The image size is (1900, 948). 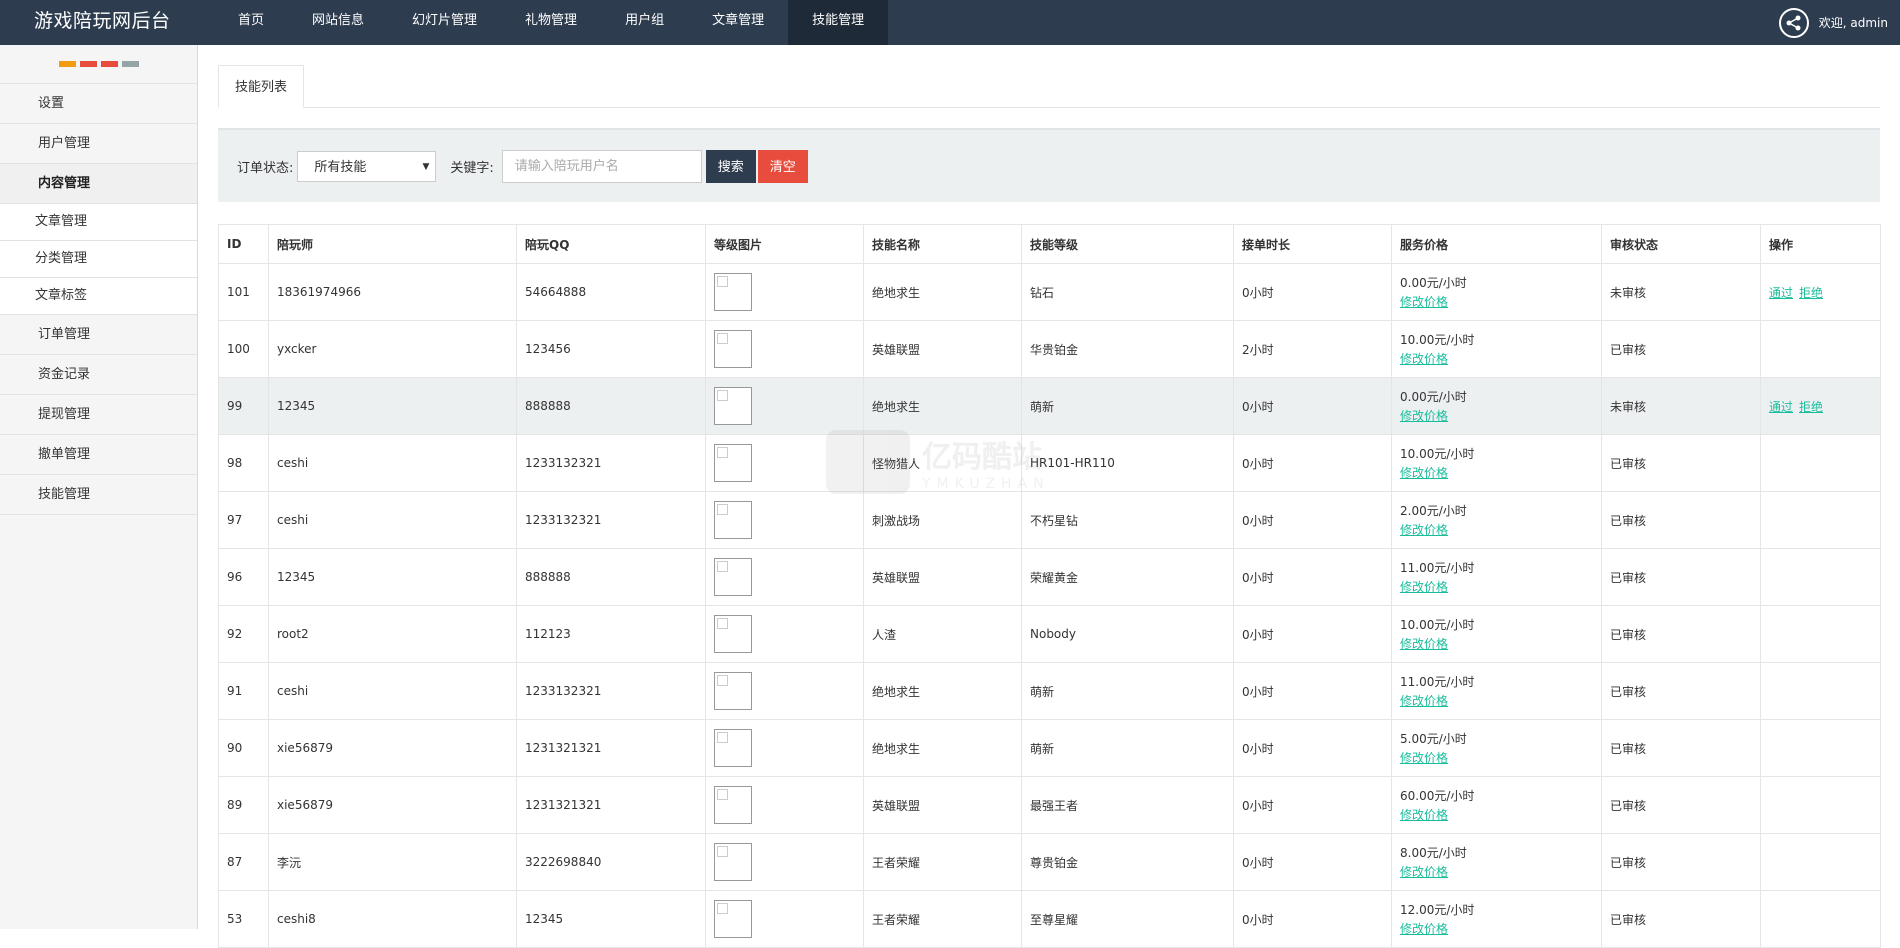 What do you see at coordinates (265, 168) in the screenshot?
I see `status-filter-label: 订单状态:` at bounding box center [265, 168].